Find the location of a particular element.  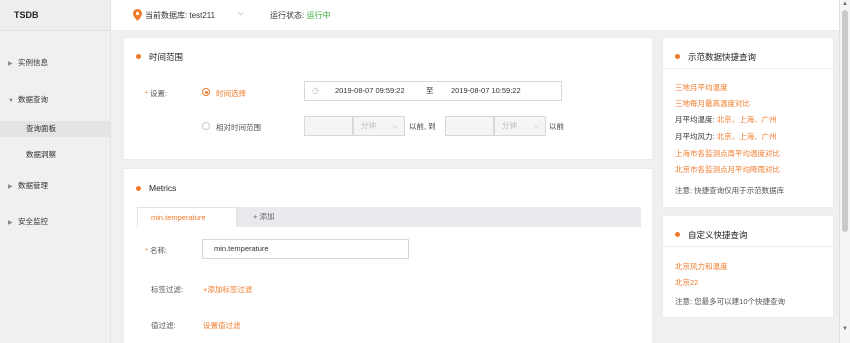

radio-relative-range is located at coordinates (206, 126).